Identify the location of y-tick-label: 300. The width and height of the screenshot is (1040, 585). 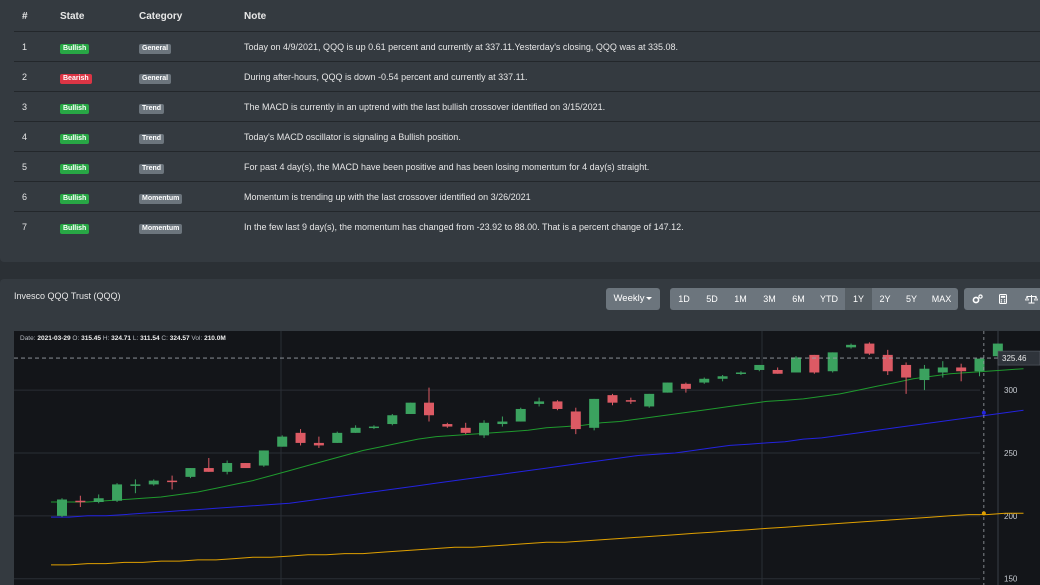
(1011, 390).